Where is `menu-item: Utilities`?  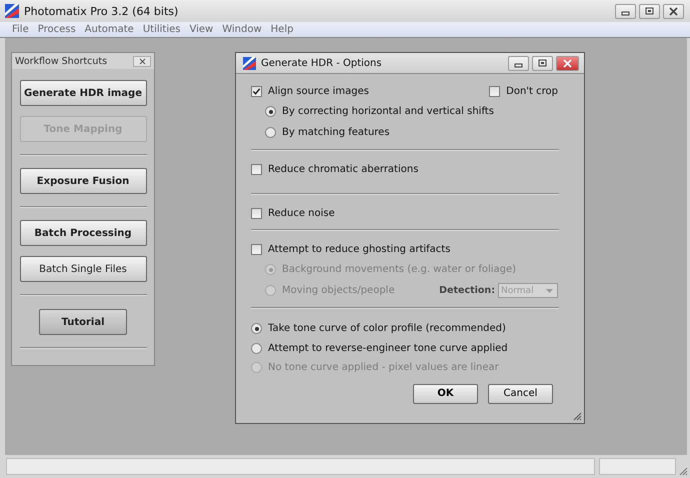 menu-item: Utilities is located at coordinates (161, 29).